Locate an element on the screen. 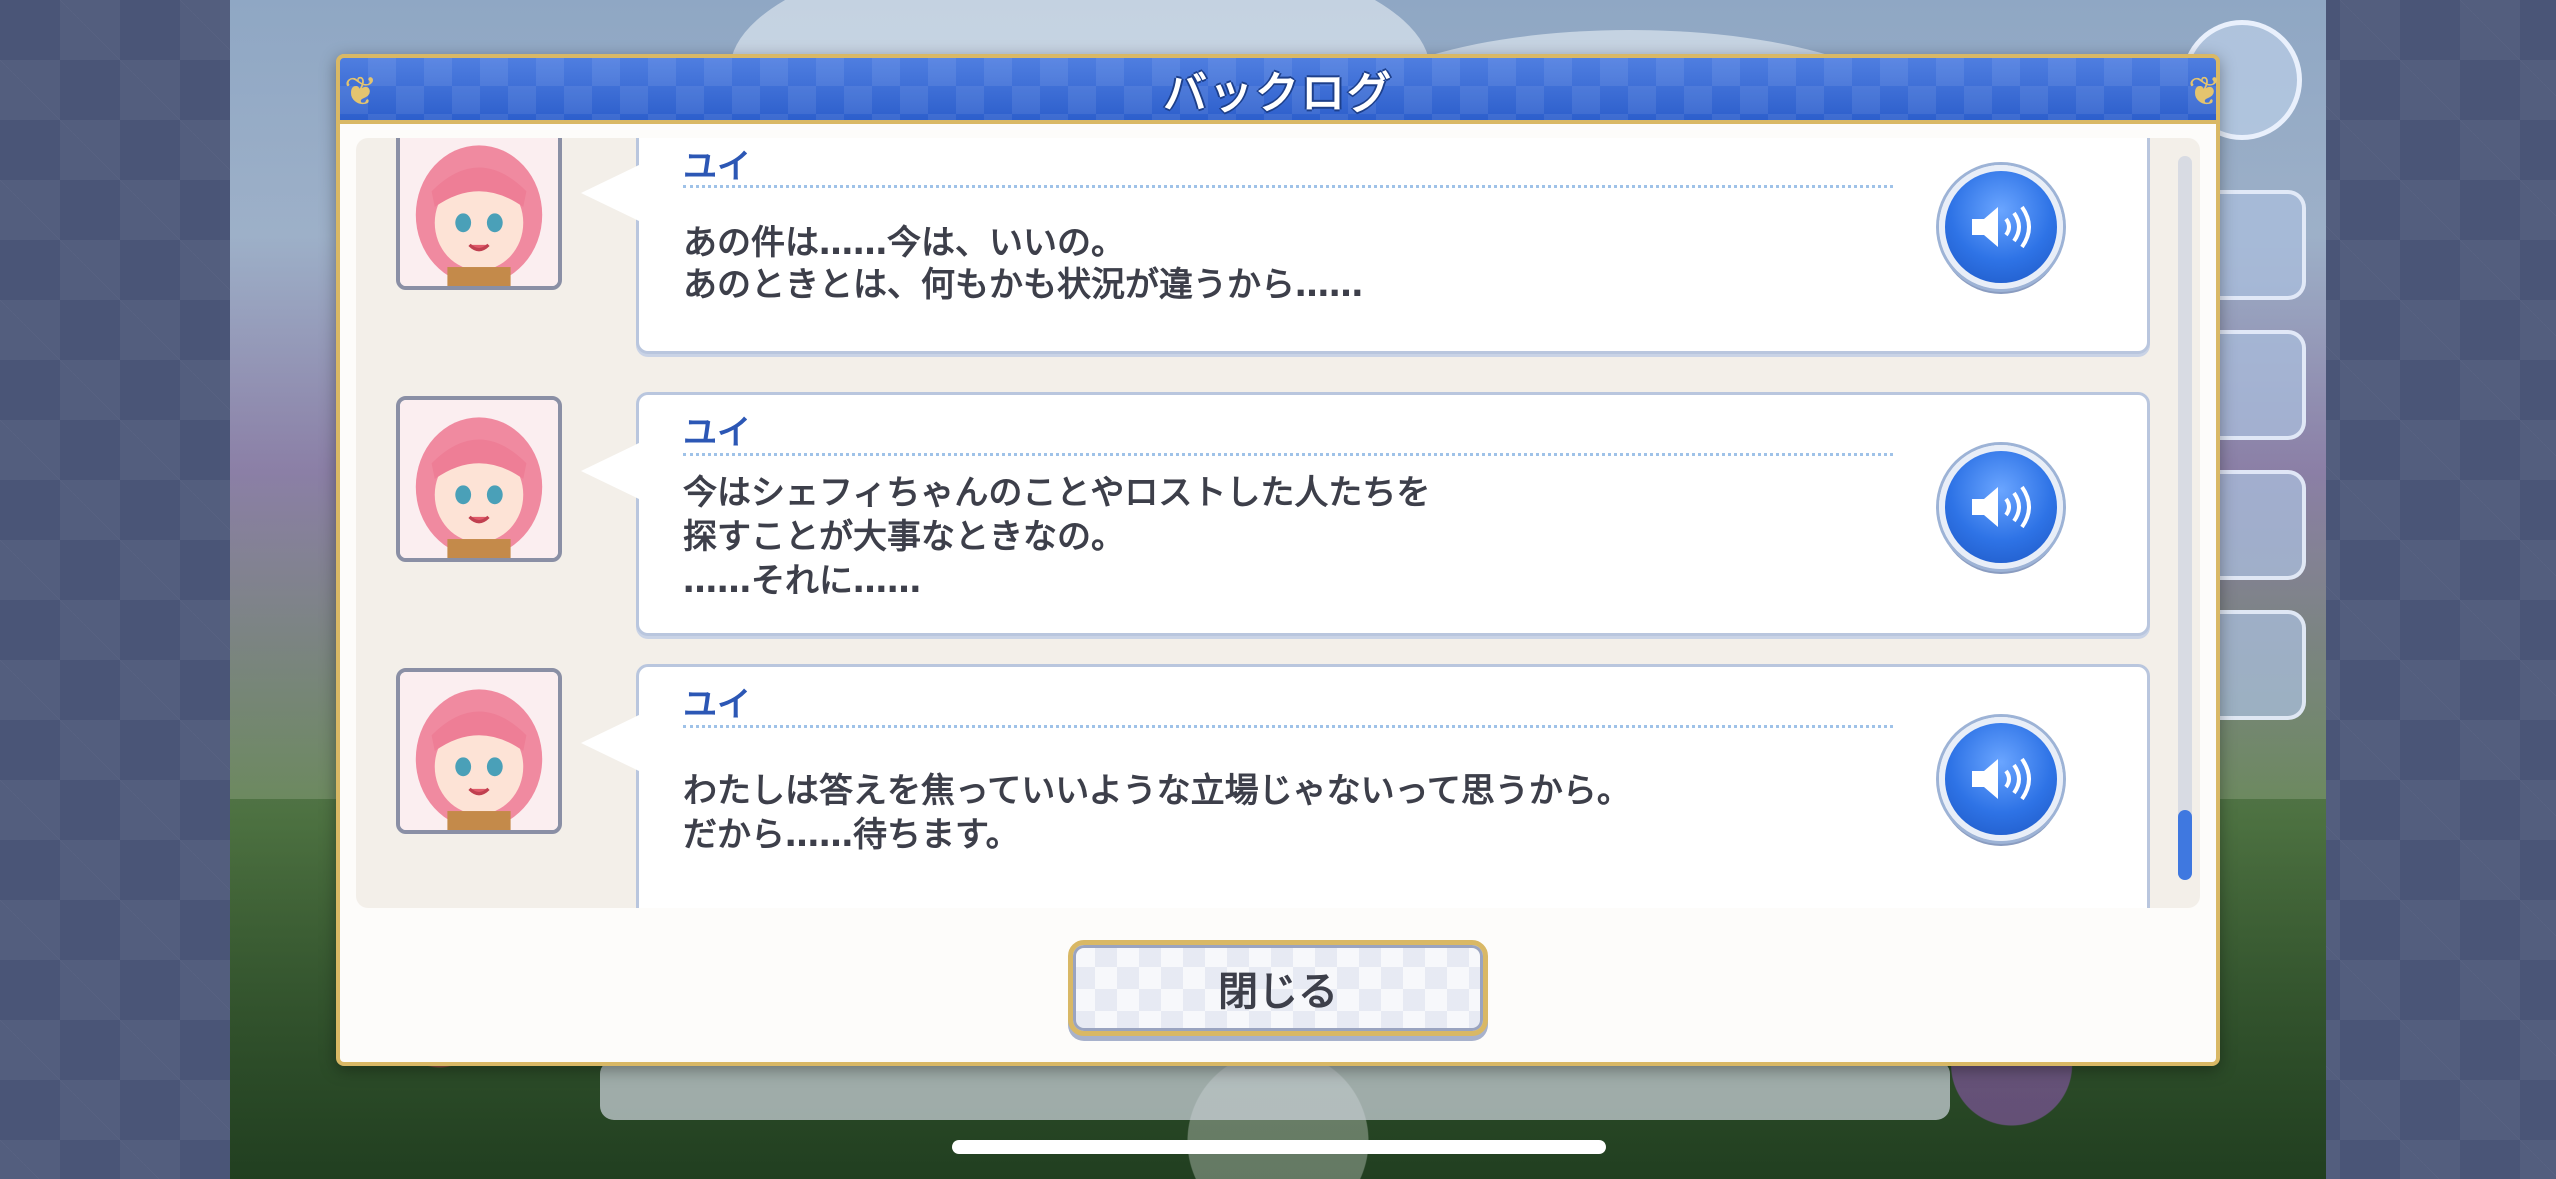 This screenshot has width=2556, height=1179. dialog-header: ❦ バックログ ❦ is located at coordinates (1279, 89).